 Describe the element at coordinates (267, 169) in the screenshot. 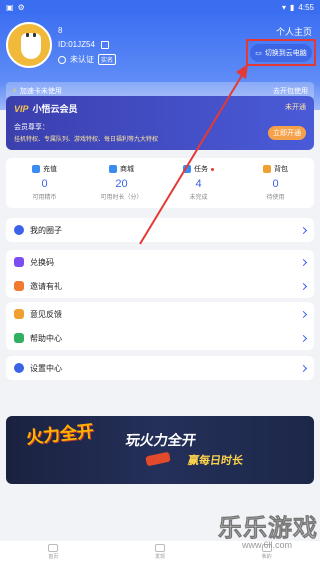

I see `backpack-icon` at that location.